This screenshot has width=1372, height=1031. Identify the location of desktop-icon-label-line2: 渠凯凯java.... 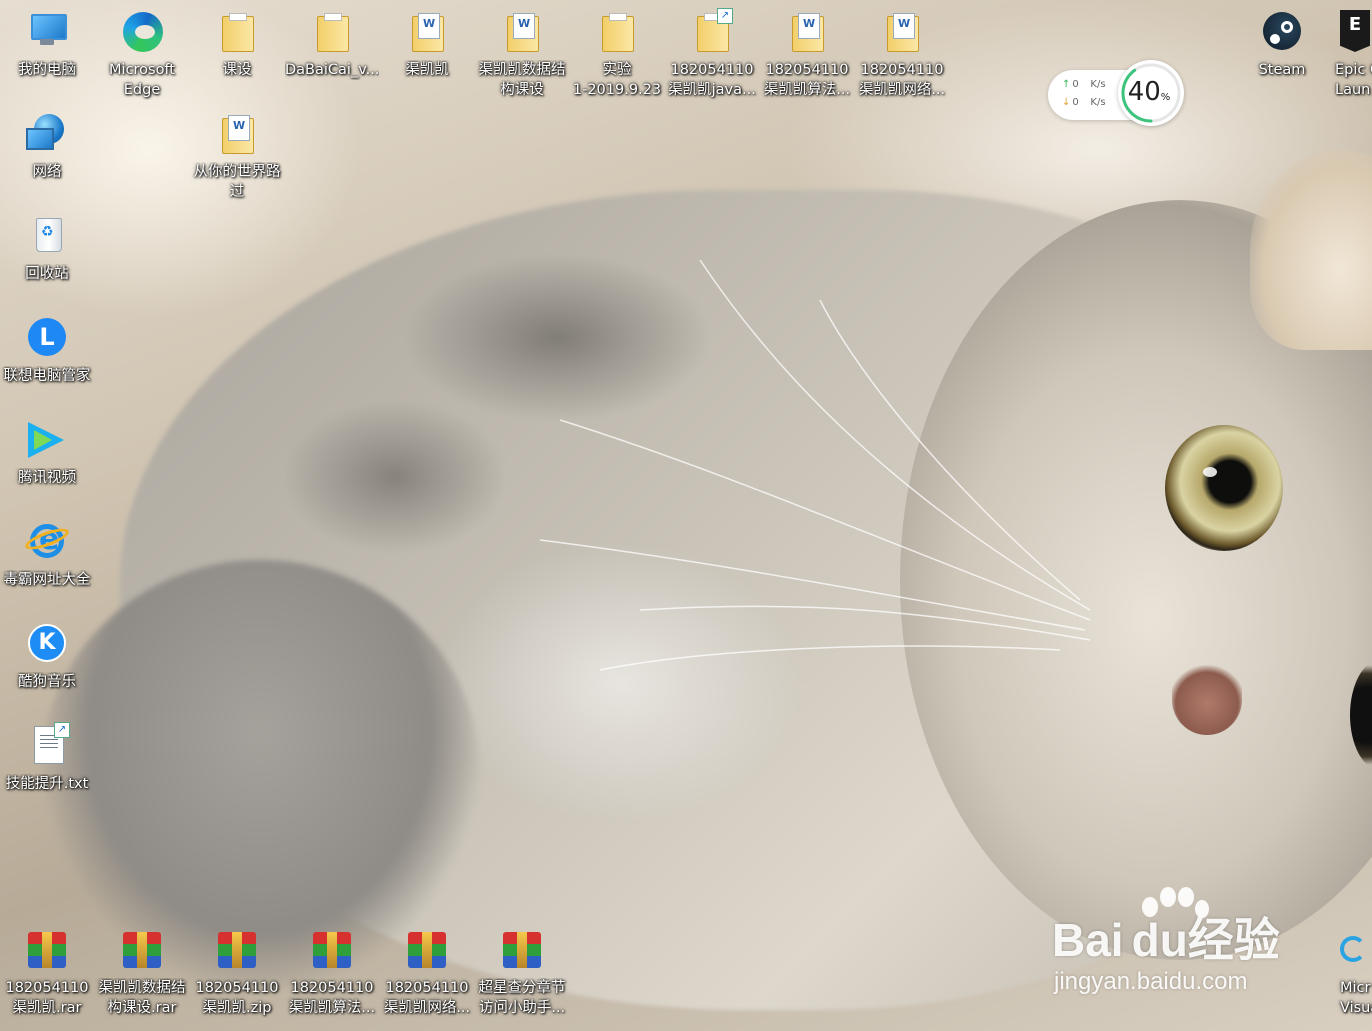
(712, 90).